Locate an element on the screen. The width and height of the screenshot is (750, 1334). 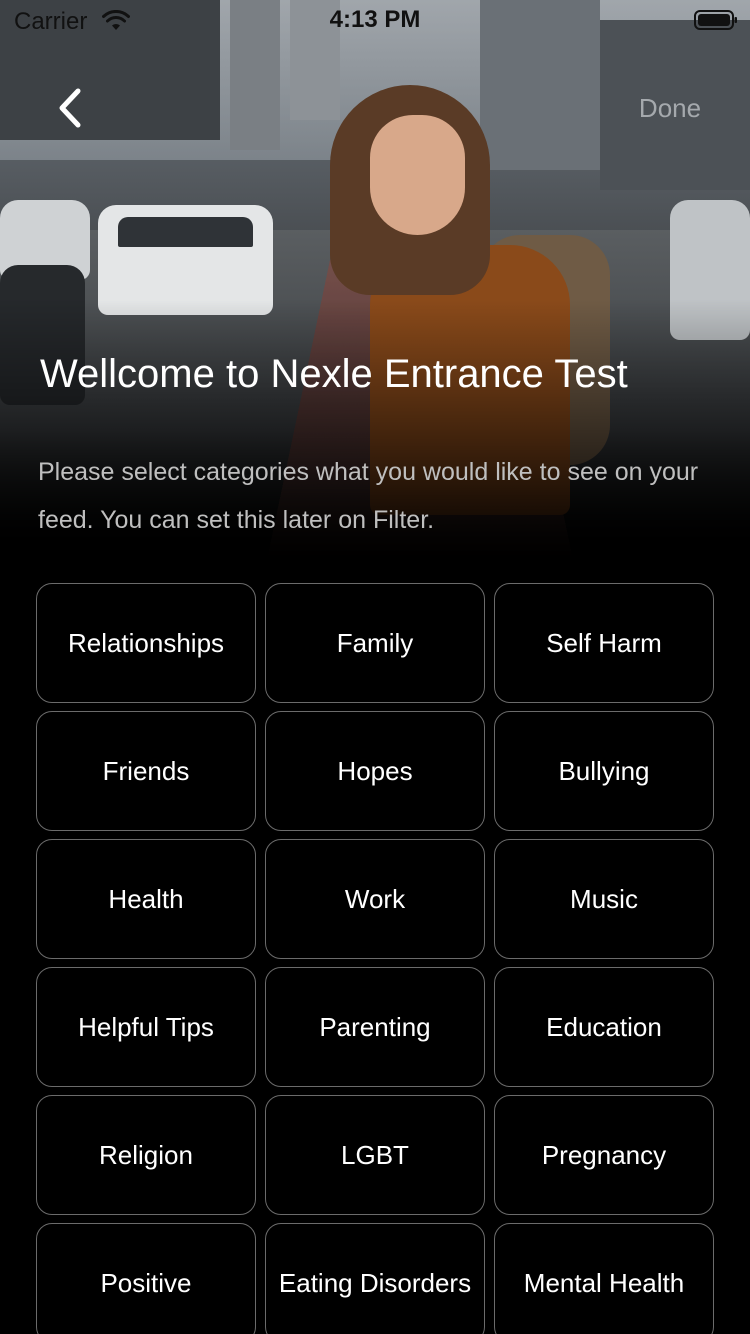
back-button is located at coordinates (70, 108).